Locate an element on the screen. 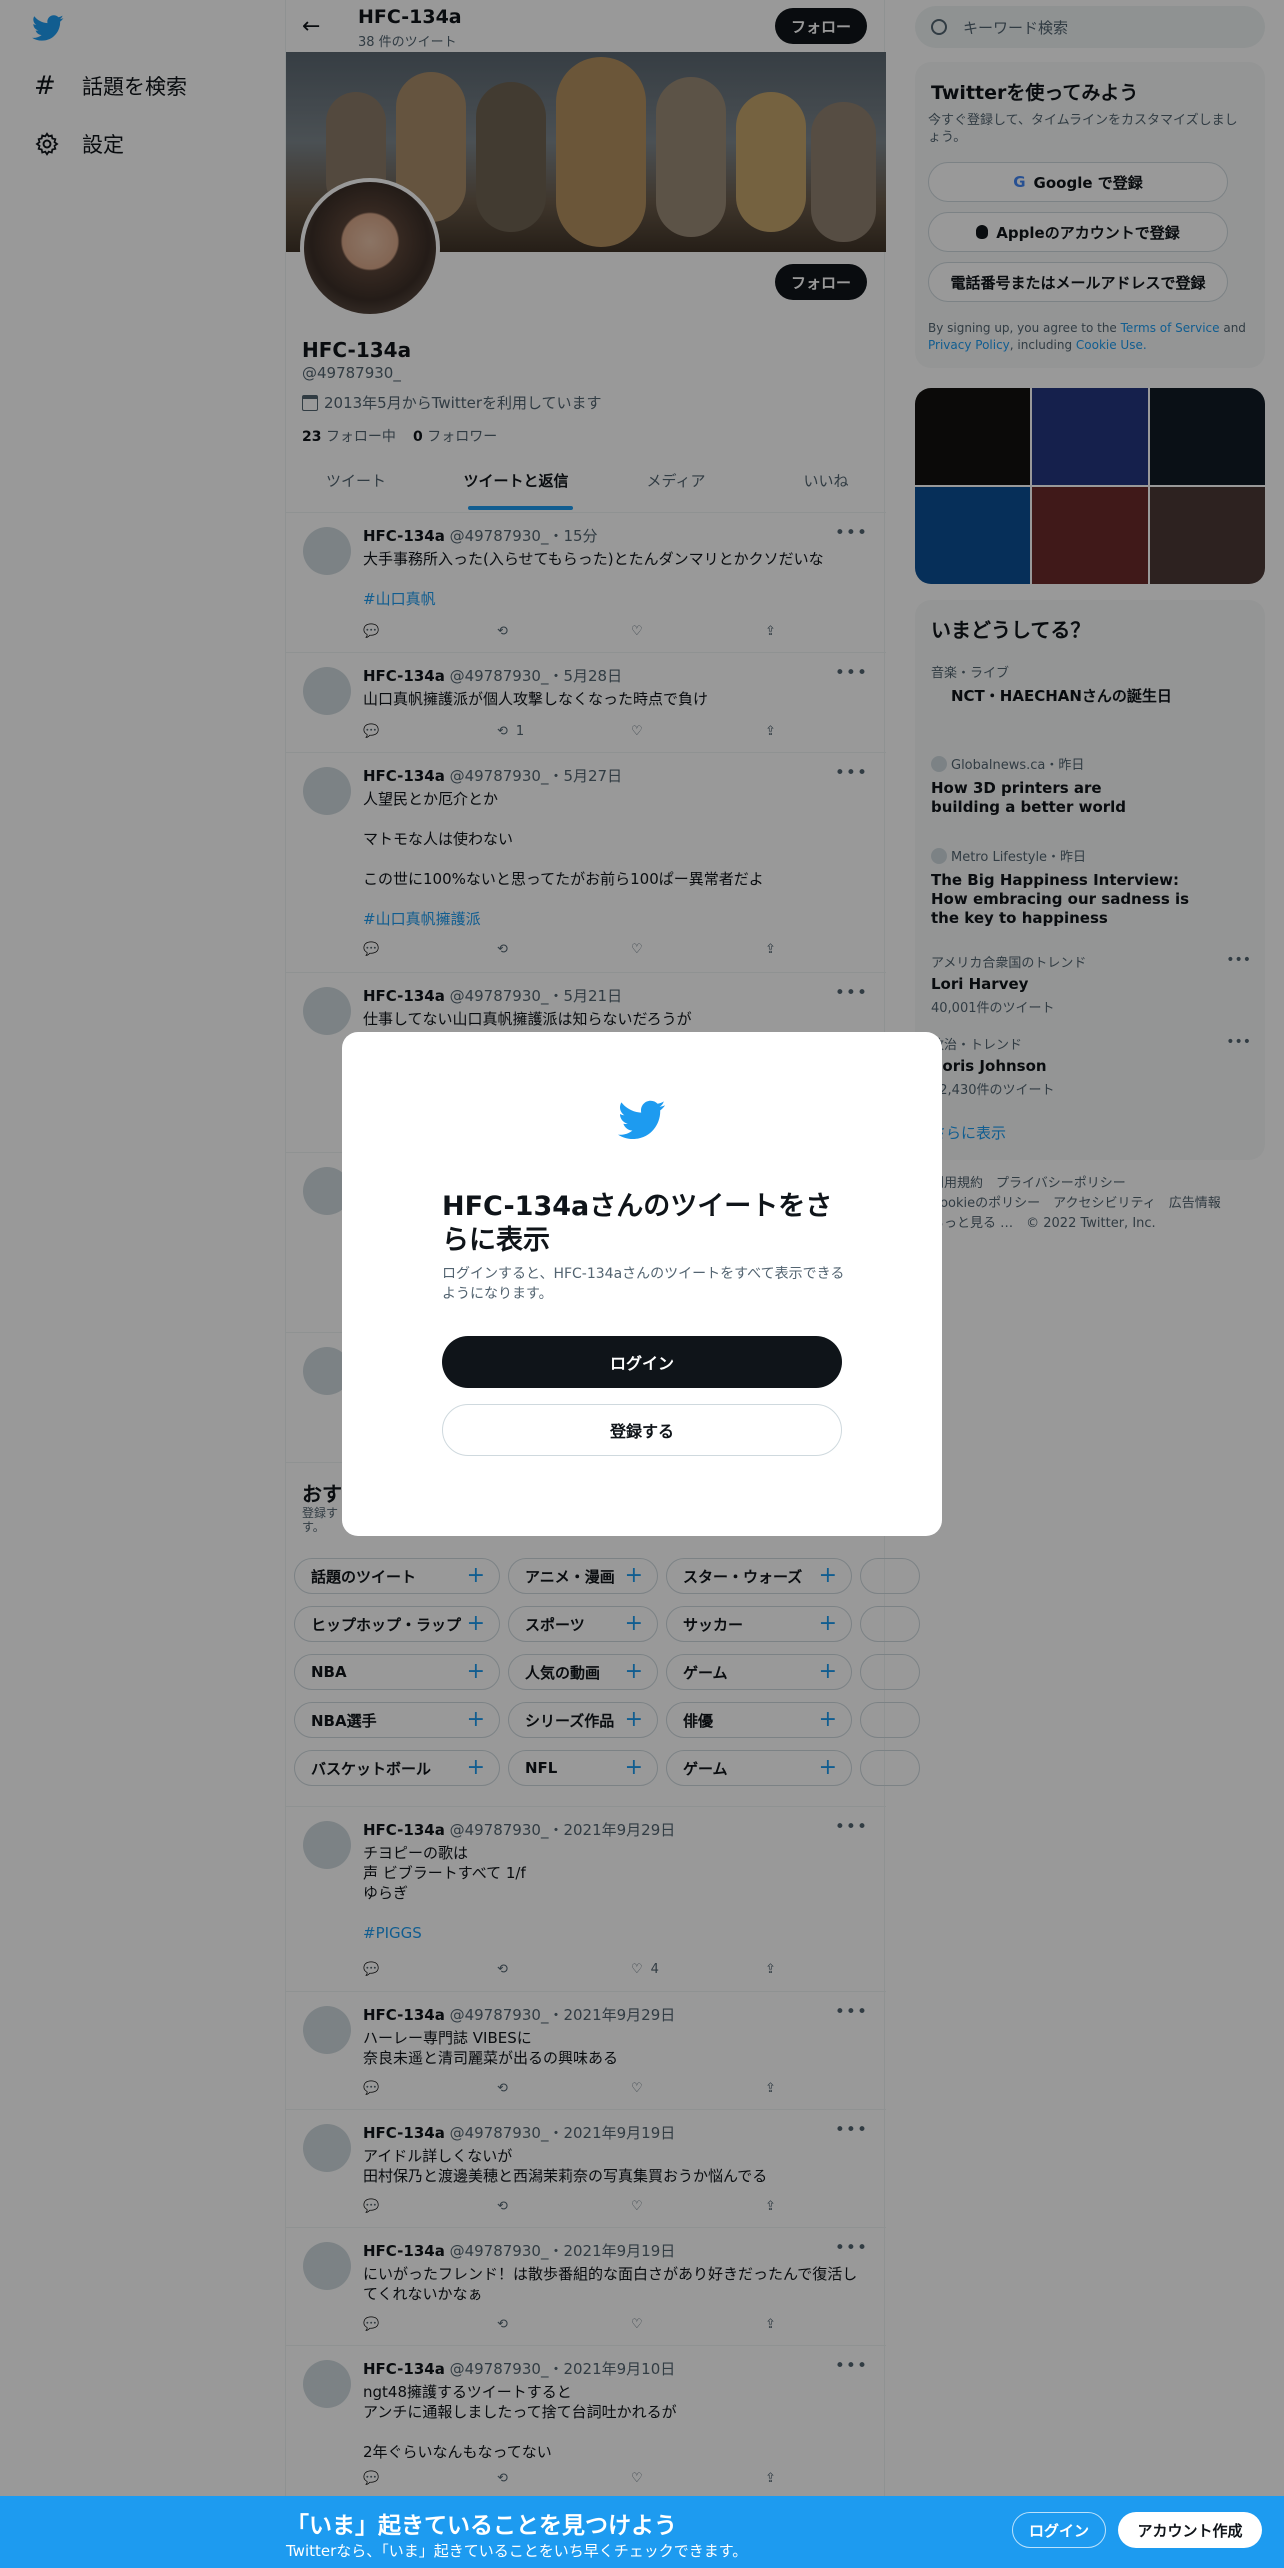 The width and height of the screenshot is (1284, 2568). modal-signup-button: 登録する is located at coordinates (642, 1430).